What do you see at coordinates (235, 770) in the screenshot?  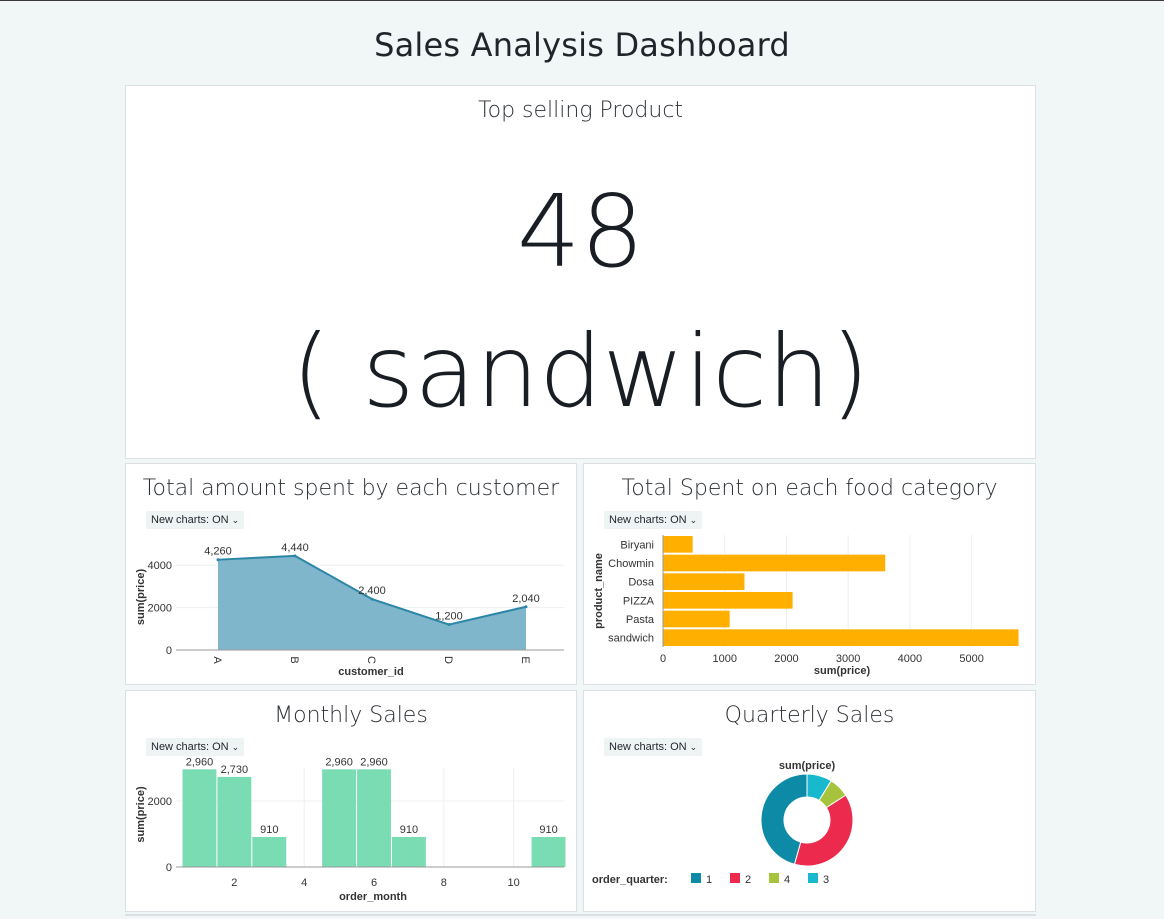 I see `data-label: 2,730` at bounding box center [235, 770].